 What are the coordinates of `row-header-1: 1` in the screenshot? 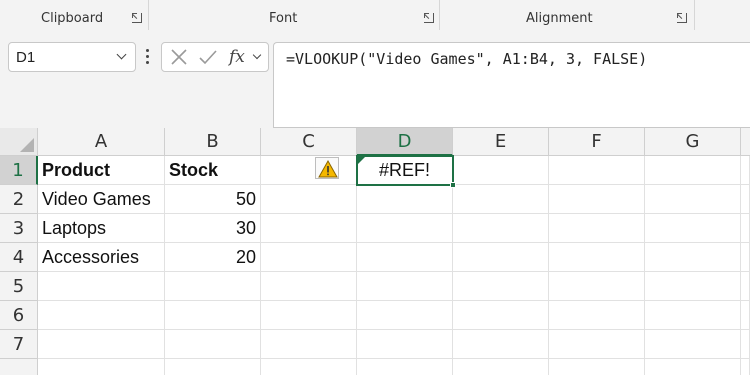 It's located at (19, 170).